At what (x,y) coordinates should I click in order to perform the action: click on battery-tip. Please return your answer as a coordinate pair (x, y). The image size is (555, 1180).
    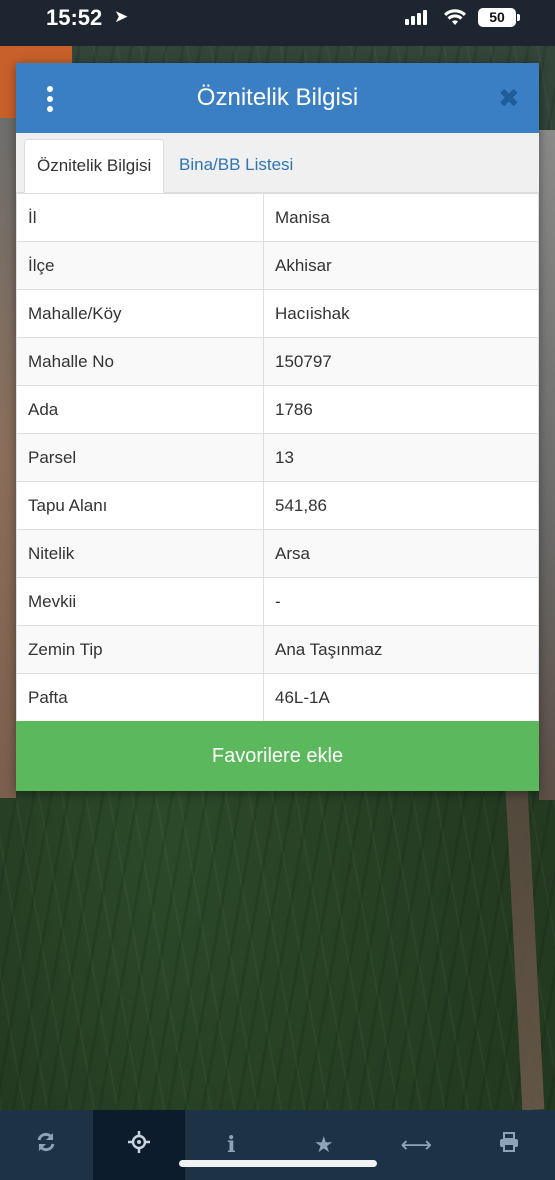
    Looking at the image, I should click on (518, 17).